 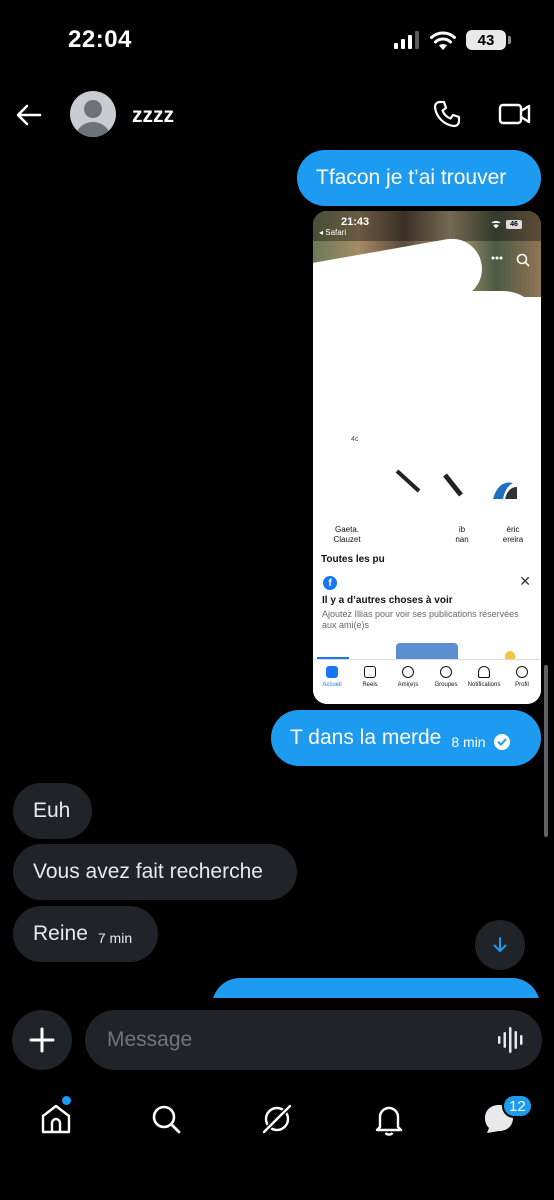 What do you see at coordinates (488, 40) in the screenshot?
I see `battery-indicator: 43` at bounding box center [488, 40].